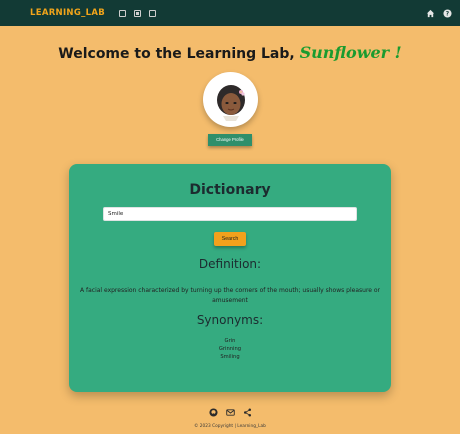  I want to click on welcome-heading: Welcome to the Learning Lab, Sunflower !, so click(230, 52).